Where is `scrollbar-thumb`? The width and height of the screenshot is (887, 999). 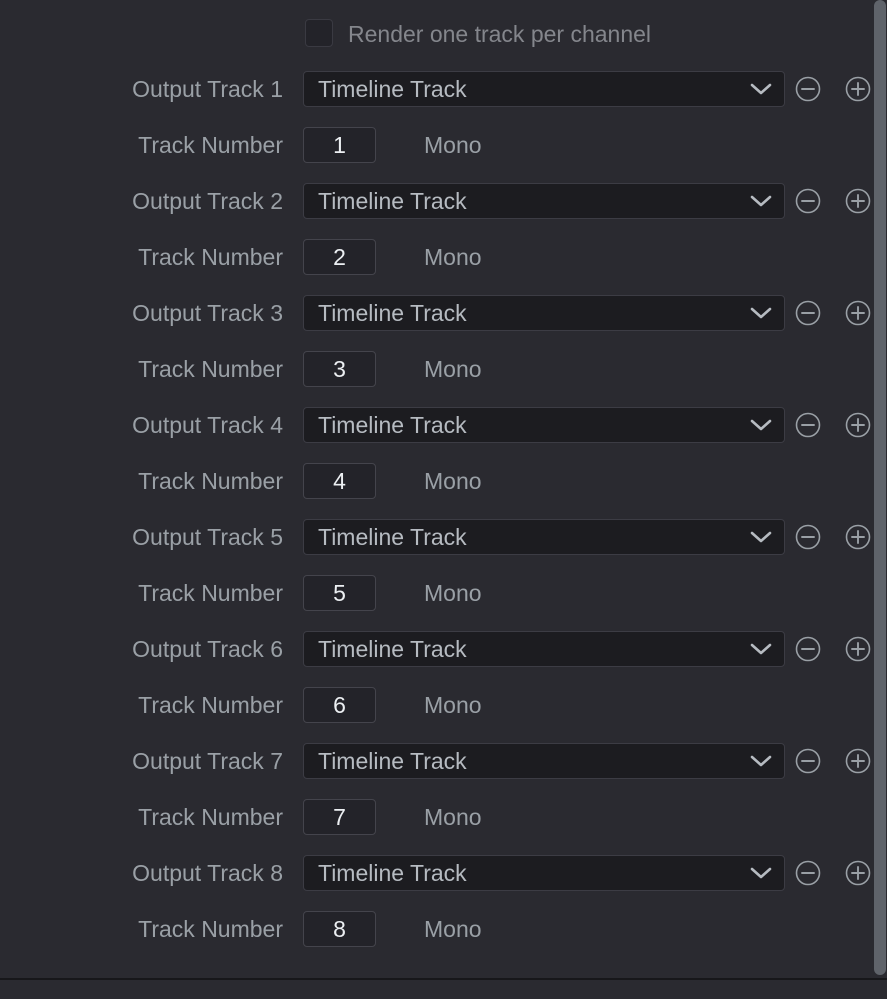 scrollbar-thumb is located at coordinates (880, 487).